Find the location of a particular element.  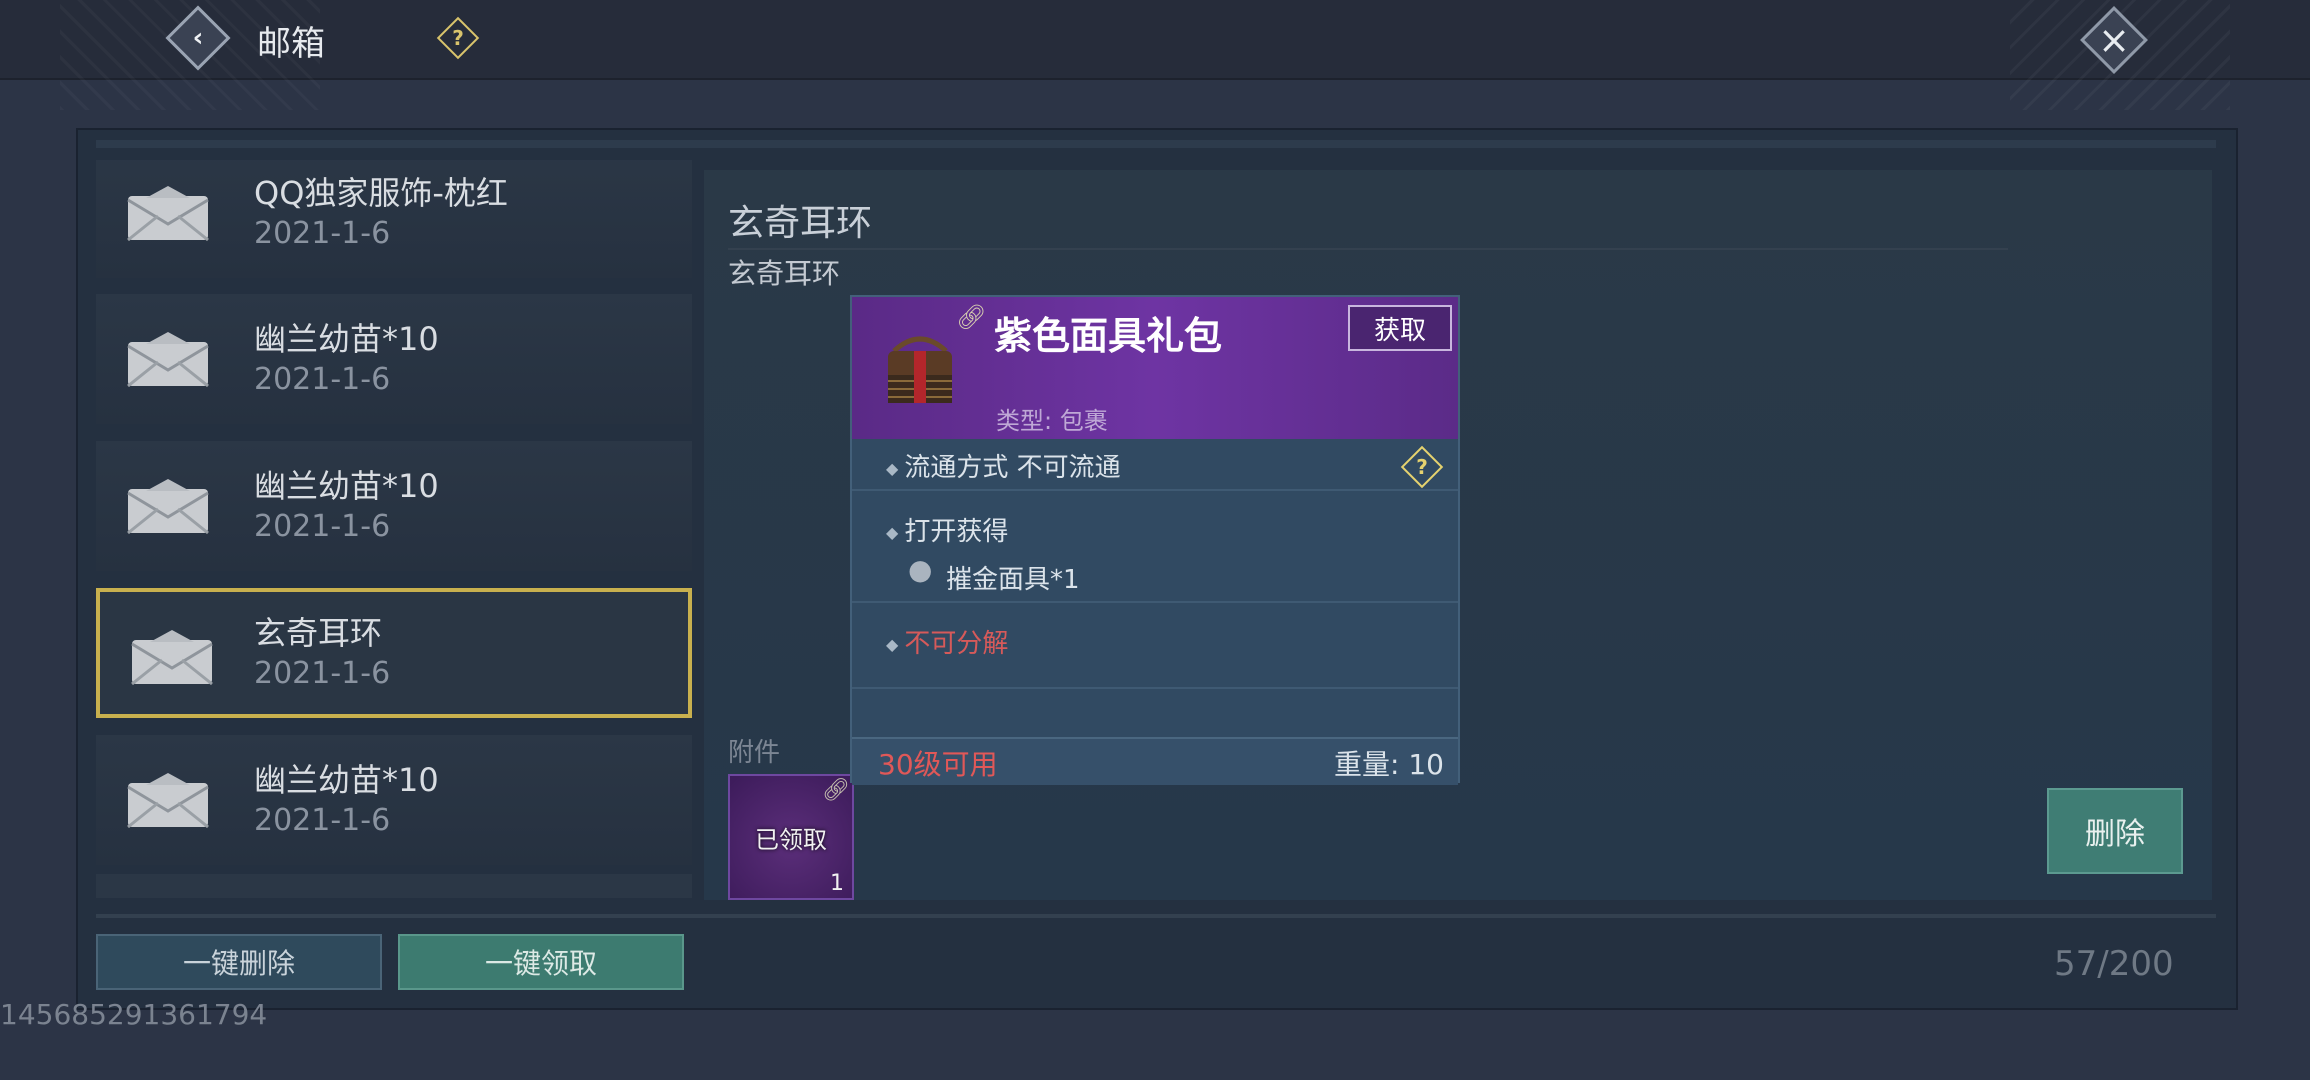

tooltip-footer: 30级可用 重量: 10 is located at coordinates (1155, 761).